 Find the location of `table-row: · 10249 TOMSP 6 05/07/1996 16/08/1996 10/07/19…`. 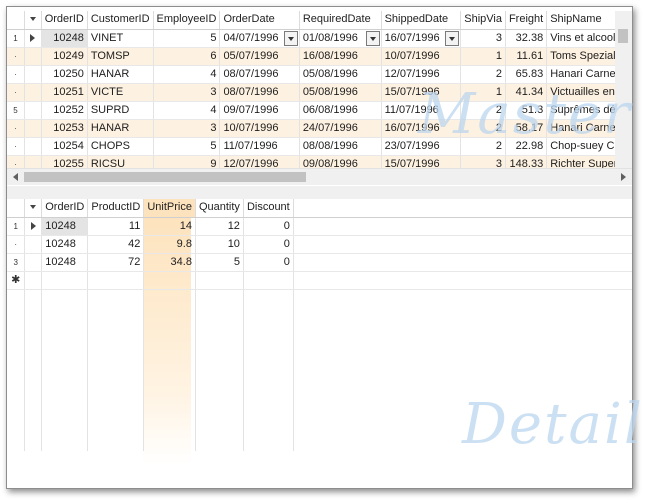

table-row: · 10249 TOMSP 6 05/07/1996 16/08/1996 10/07/19… is located at coordinates (319, 56).